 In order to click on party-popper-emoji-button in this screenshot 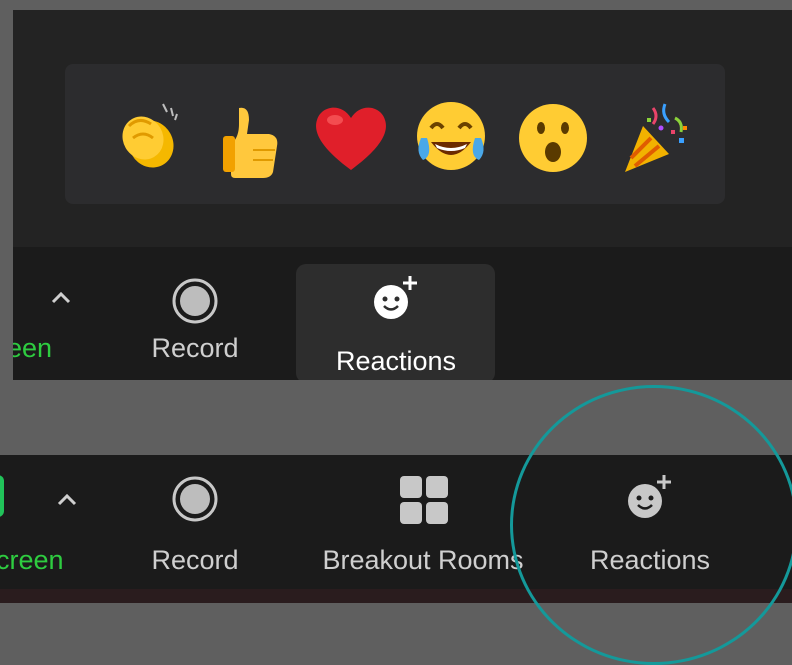, I will do `click(653, 138)`.